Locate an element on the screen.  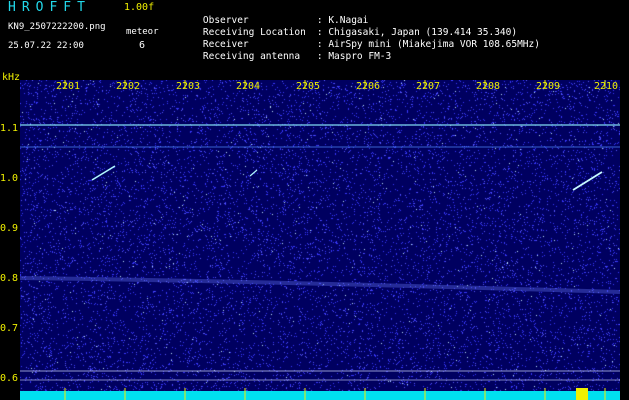
timestamp: 25.07.22 22:00 is located at coordinates (46, 46).